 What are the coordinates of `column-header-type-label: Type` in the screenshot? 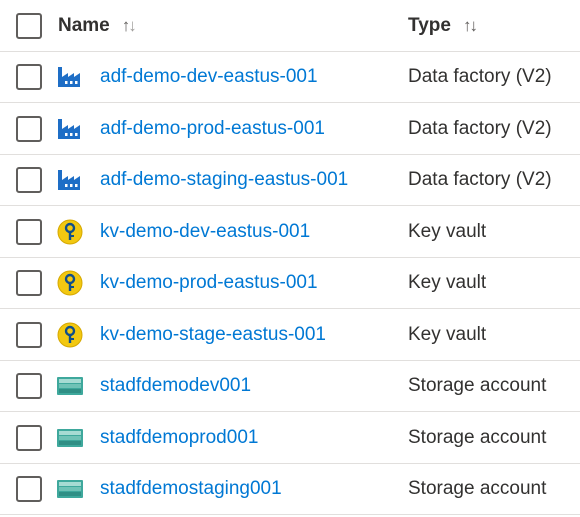 It's located at (429, 25).